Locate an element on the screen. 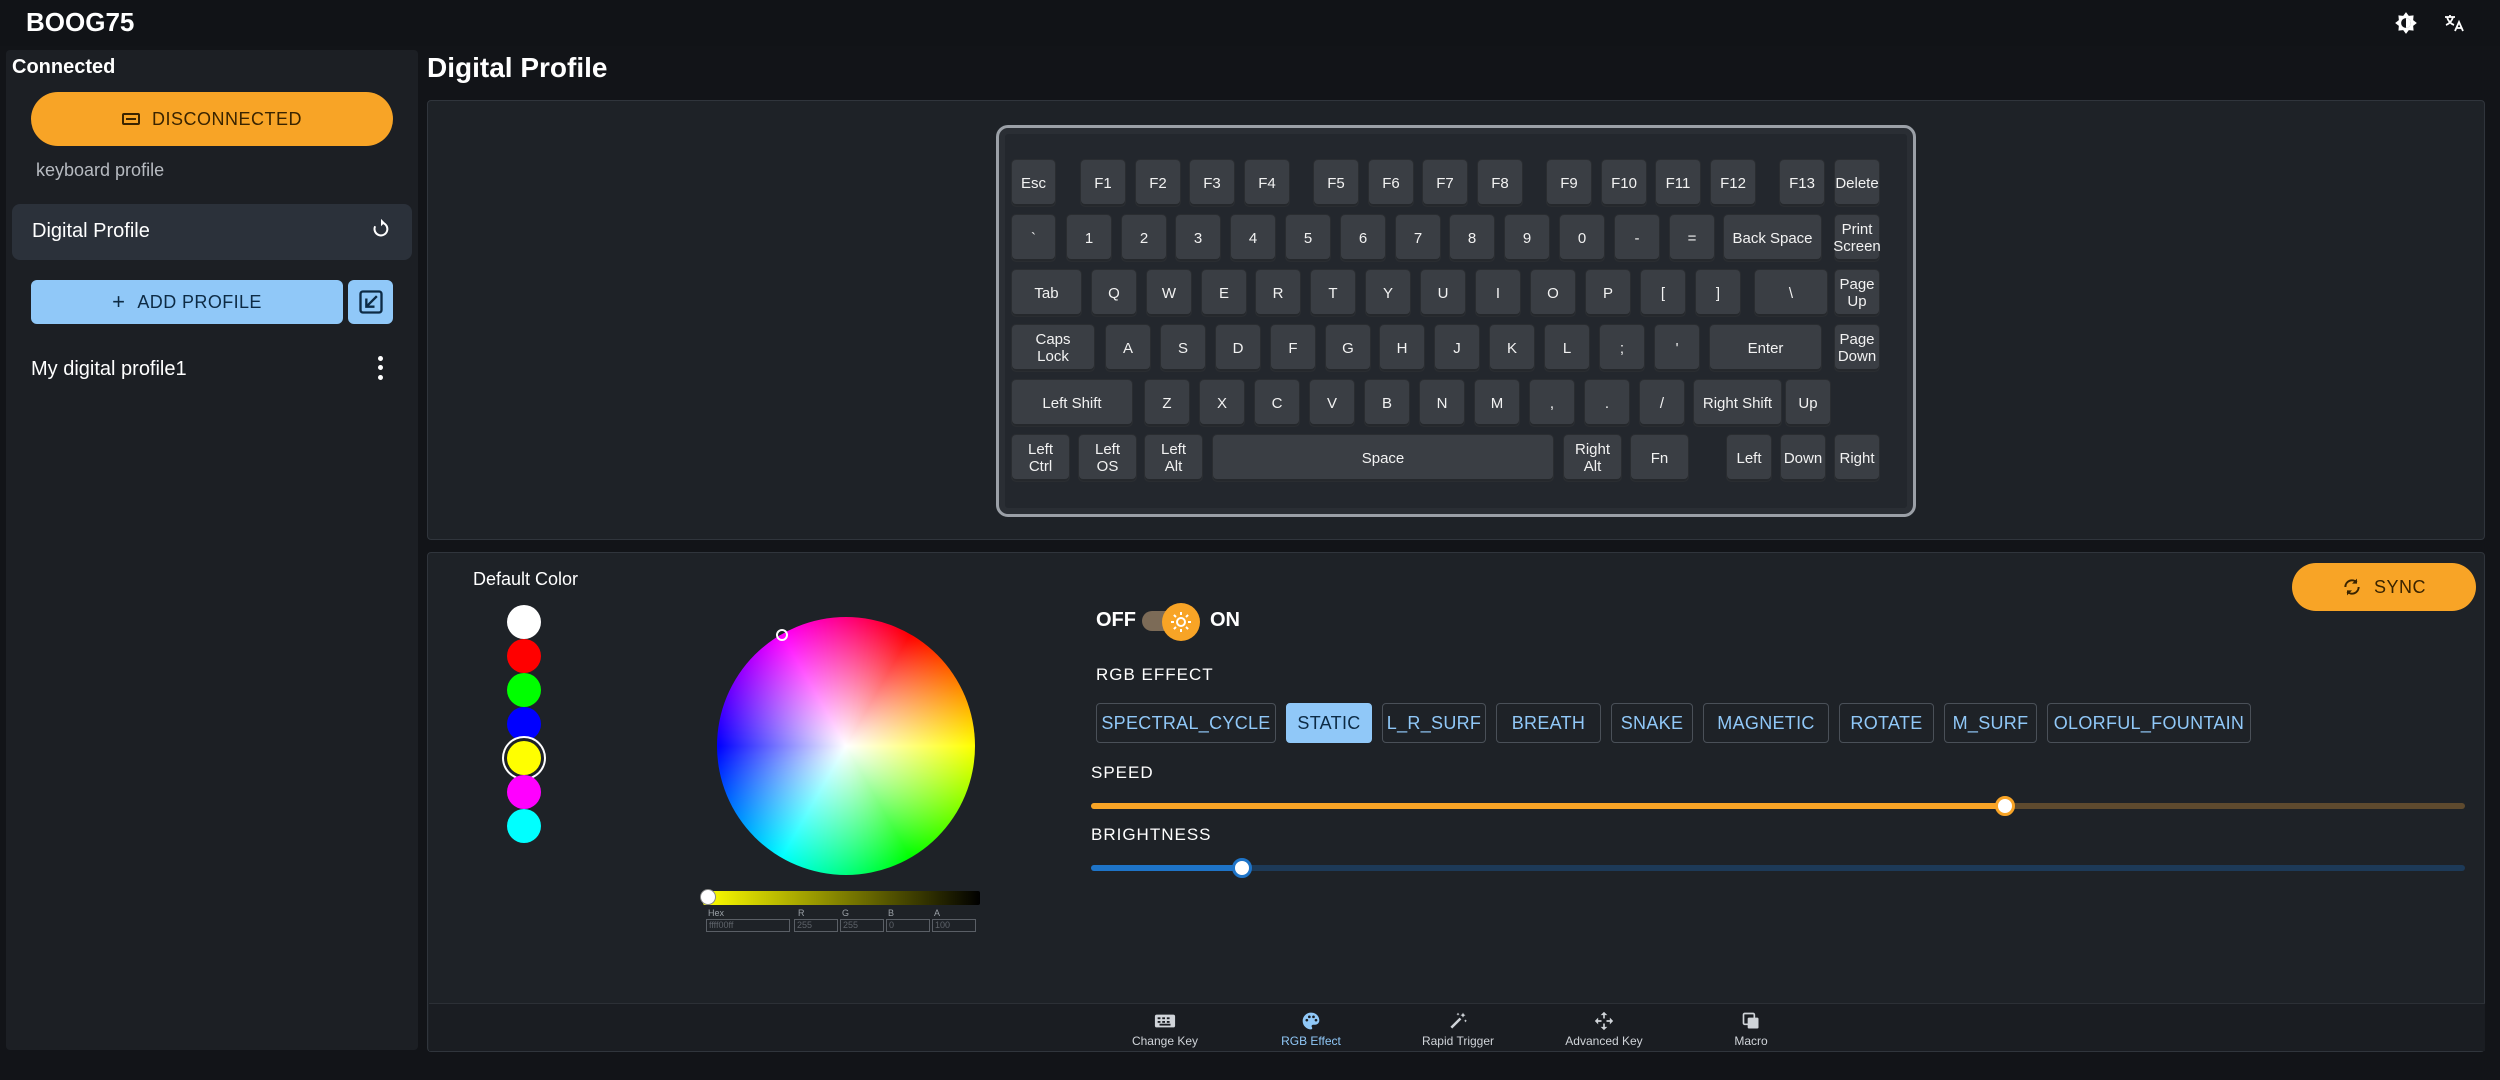 This screenshot has width=2500, height=1080. key-r: R is located at coordinates (1278, 293).